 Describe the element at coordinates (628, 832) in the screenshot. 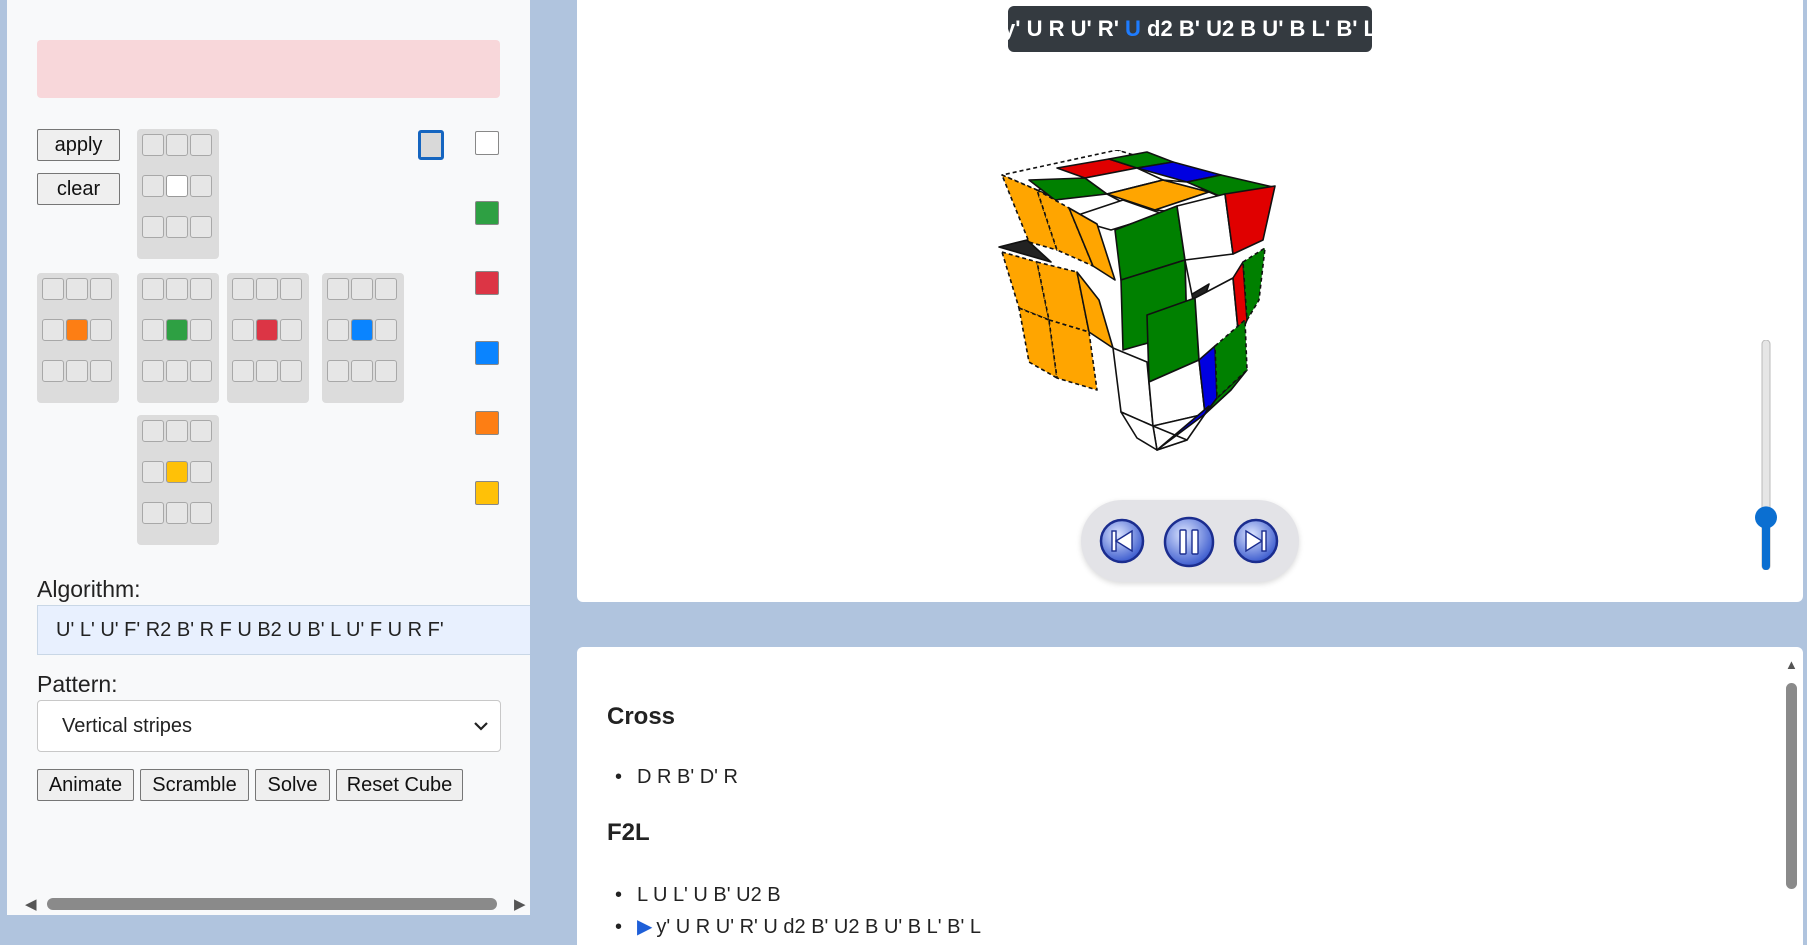

I see `f2l-section-title: F2L` at that location.